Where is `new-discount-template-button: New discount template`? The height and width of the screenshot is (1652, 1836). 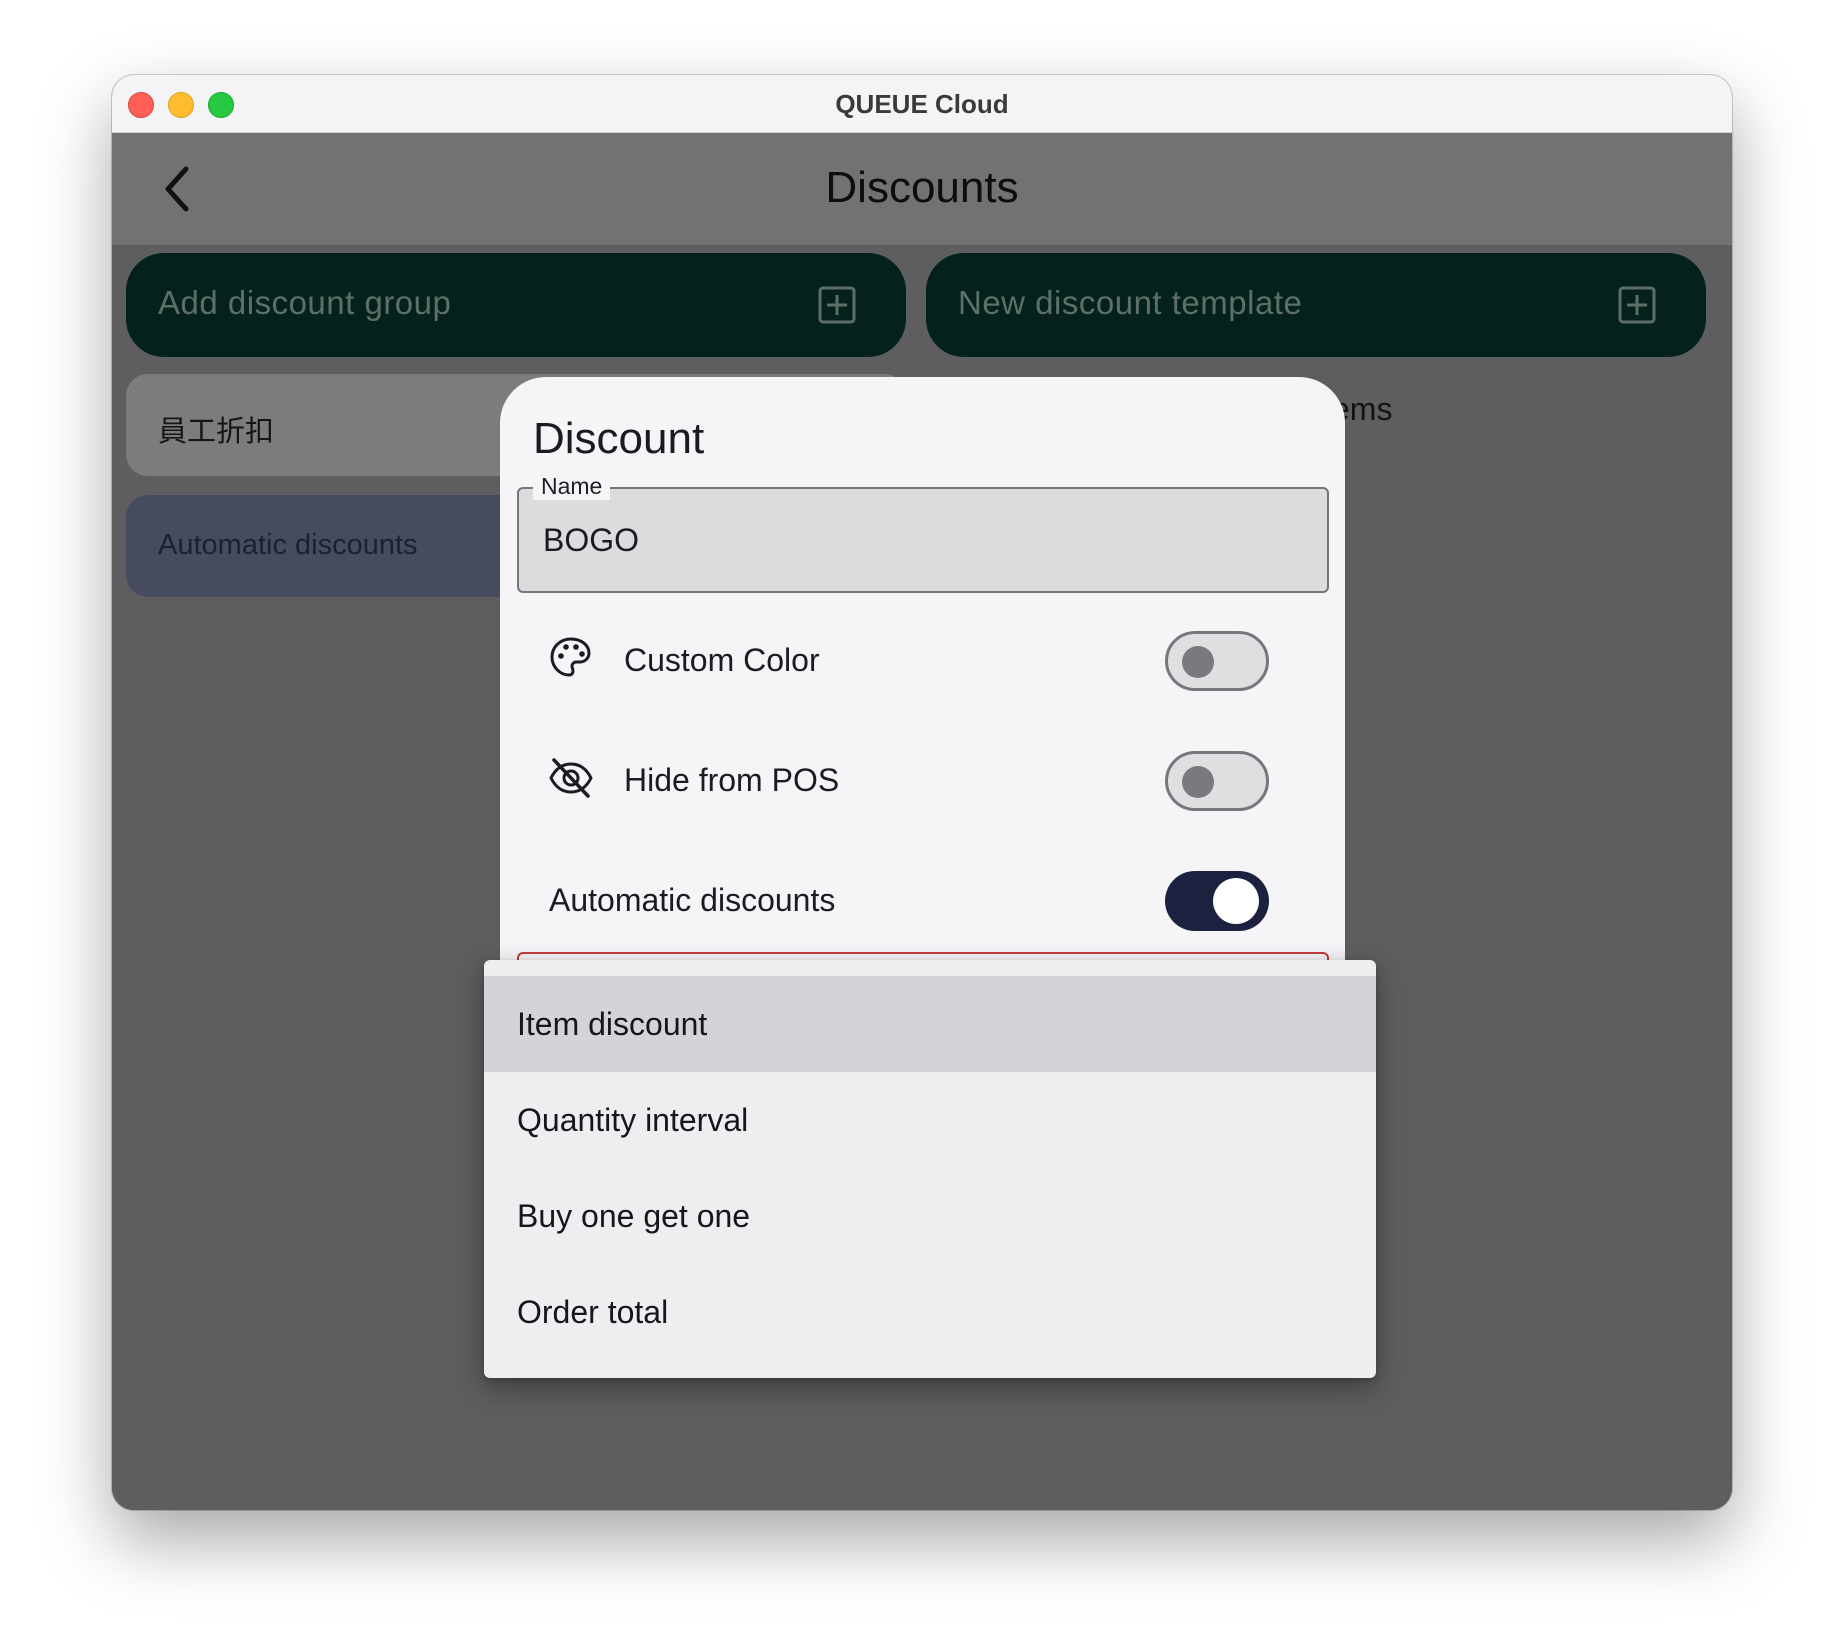
new-discount-template-button: New discount template is located at coordinates (1316, 305).